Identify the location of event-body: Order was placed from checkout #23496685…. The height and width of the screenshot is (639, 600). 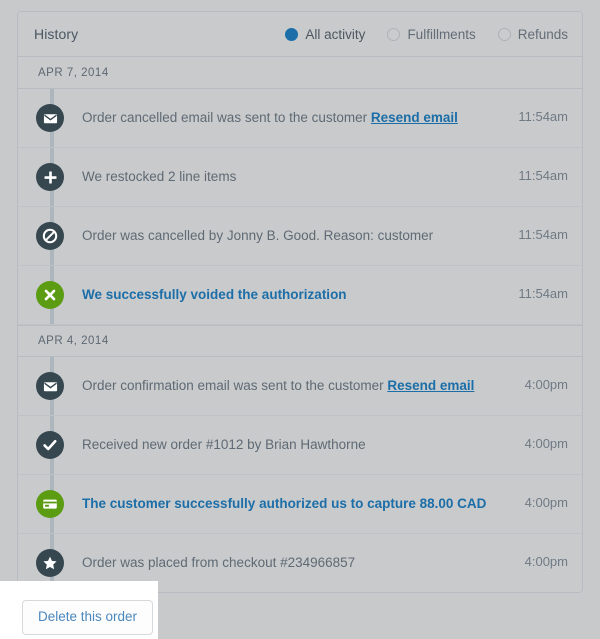
(294, 561).